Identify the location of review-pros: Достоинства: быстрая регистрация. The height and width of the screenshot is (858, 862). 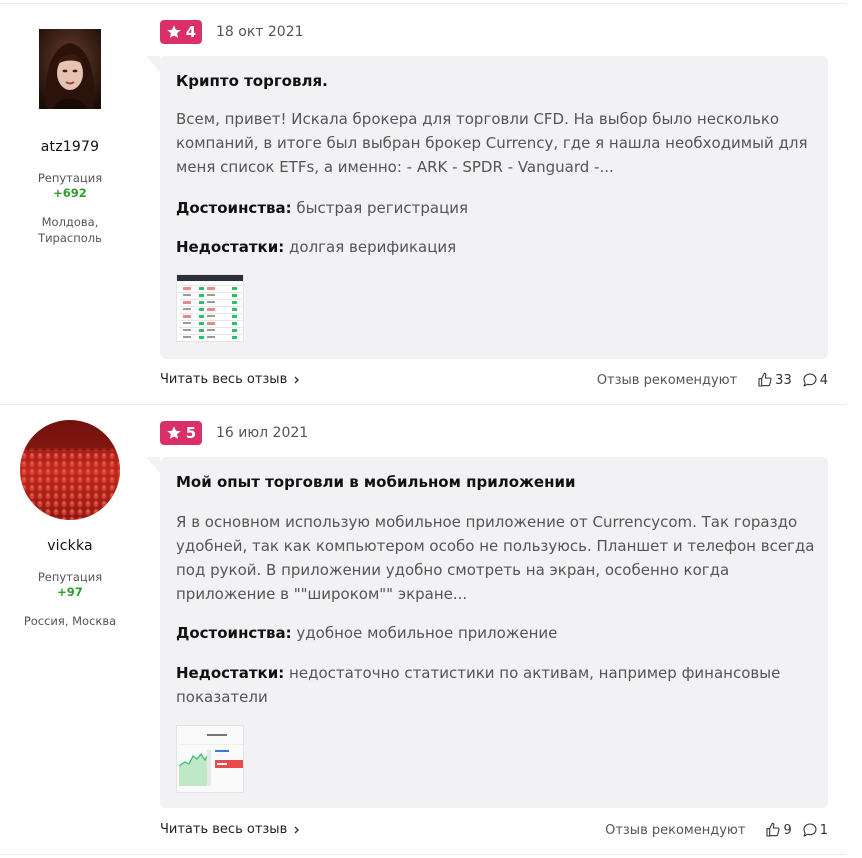
(496, 208).